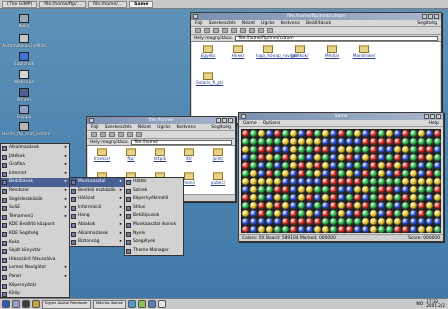 This screenshot has height=309, width=448. I want to click on menu-item: Theme Manager, so click(154, 251).